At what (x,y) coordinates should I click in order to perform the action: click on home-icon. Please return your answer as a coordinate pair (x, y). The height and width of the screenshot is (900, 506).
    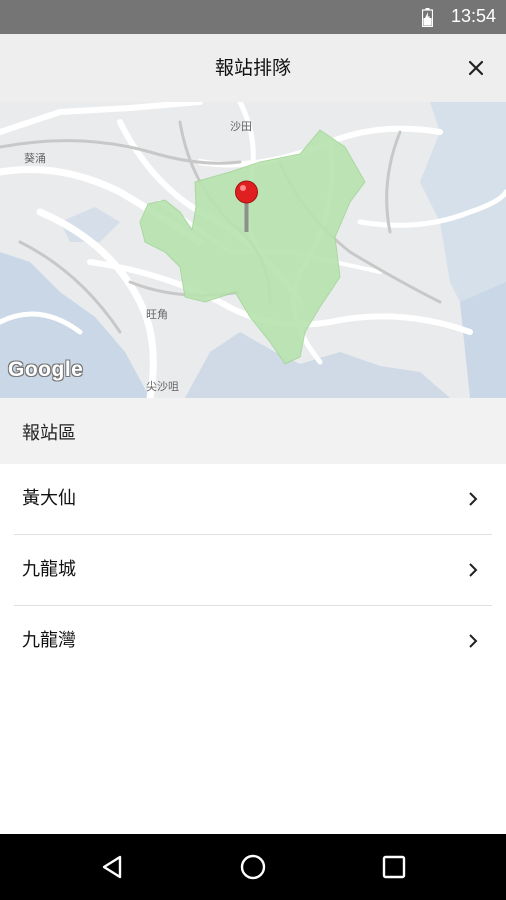
    Looking at the image, I should click on (253, 867).